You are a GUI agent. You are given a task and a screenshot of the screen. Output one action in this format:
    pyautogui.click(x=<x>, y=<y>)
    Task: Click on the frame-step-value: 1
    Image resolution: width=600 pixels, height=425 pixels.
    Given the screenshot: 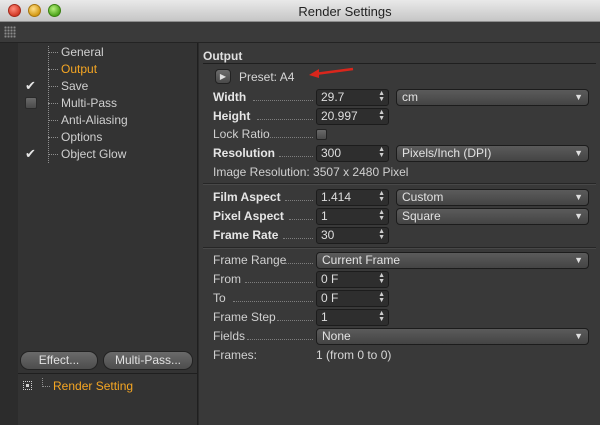 What is the action you would take?
    pyautogui.click(x=324, y=317)
    